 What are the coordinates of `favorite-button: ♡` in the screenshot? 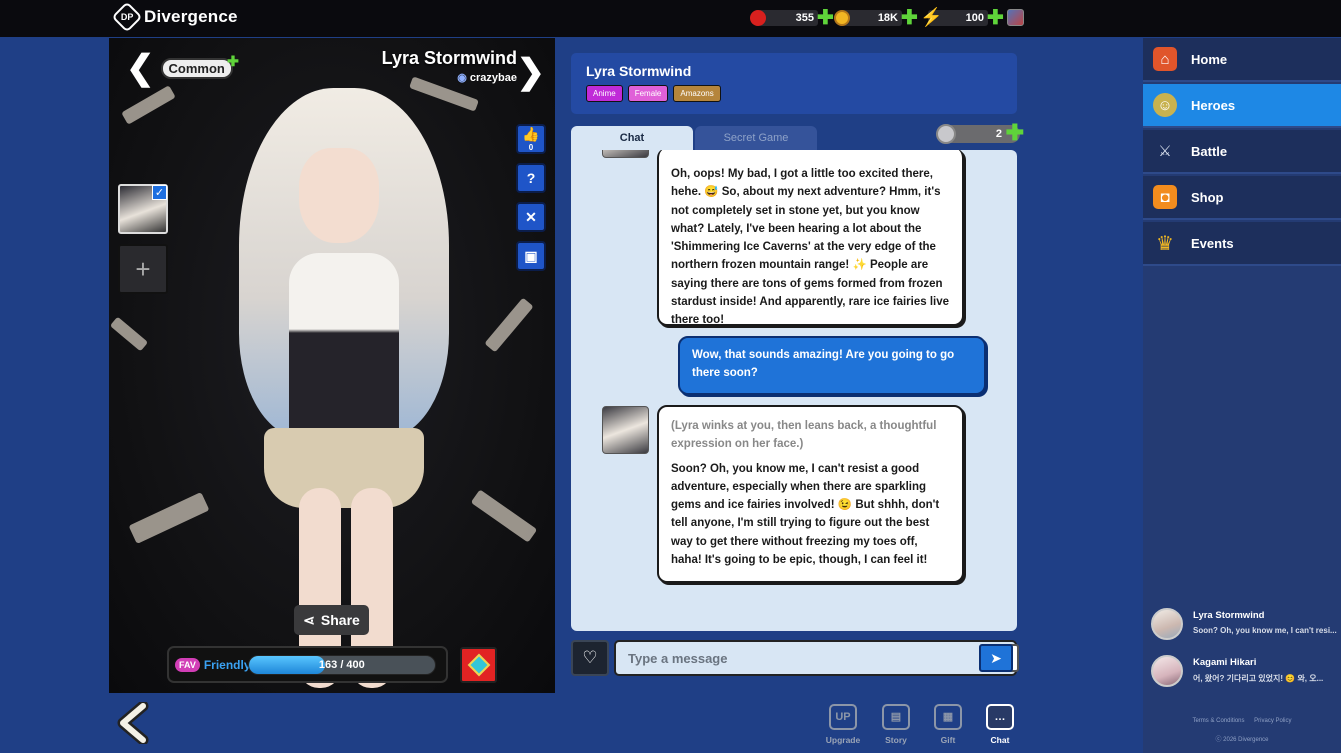 It's located at (590, 658).